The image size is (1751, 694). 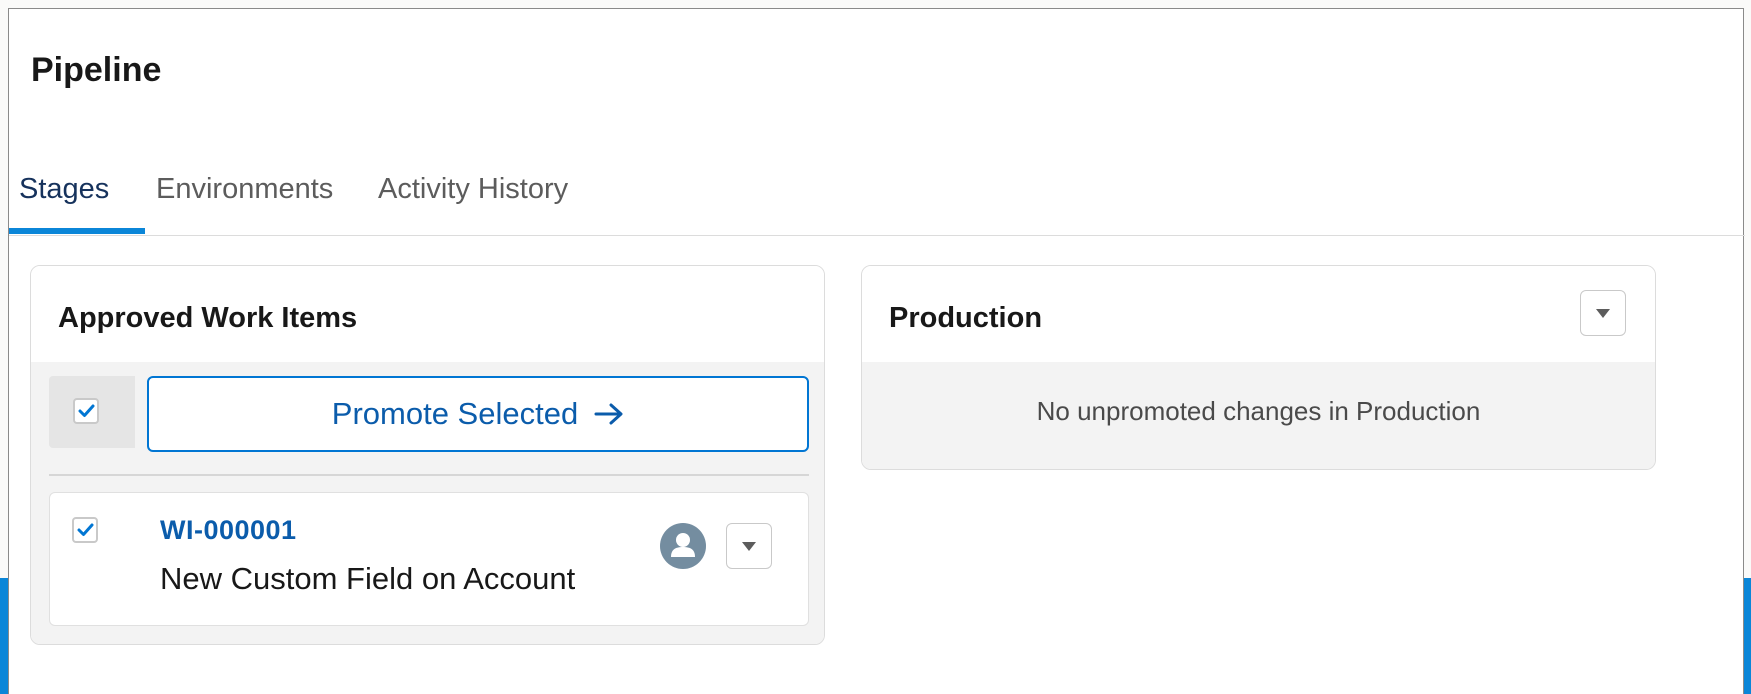 I want to click on work-item-description: New Custom Field on Account, so click(x=368, y=578).